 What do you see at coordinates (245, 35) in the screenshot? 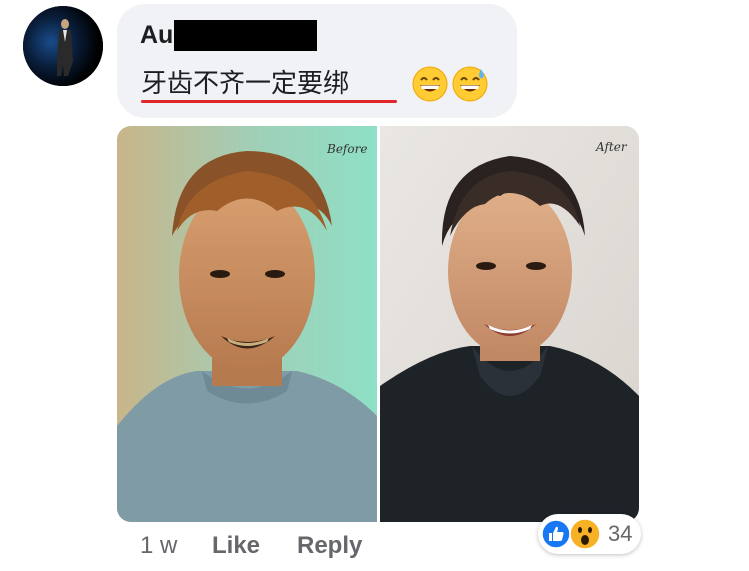
I see `redaction-bar` at bounding box center [245, 35].